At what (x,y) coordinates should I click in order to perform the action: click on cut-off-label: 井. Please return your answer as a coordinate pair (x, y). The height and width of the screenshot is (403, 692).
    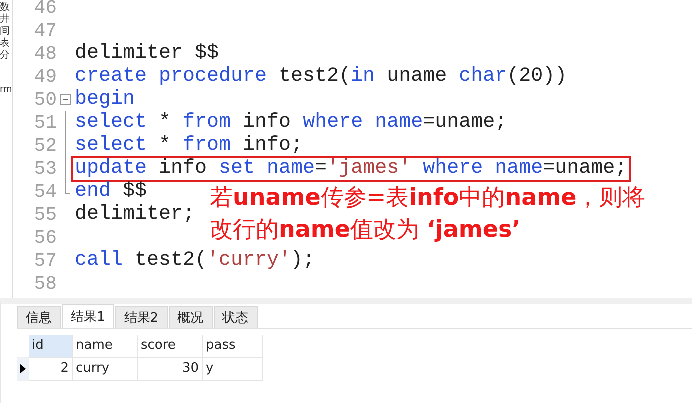
    Looking at the image, I should click on (5, 20).